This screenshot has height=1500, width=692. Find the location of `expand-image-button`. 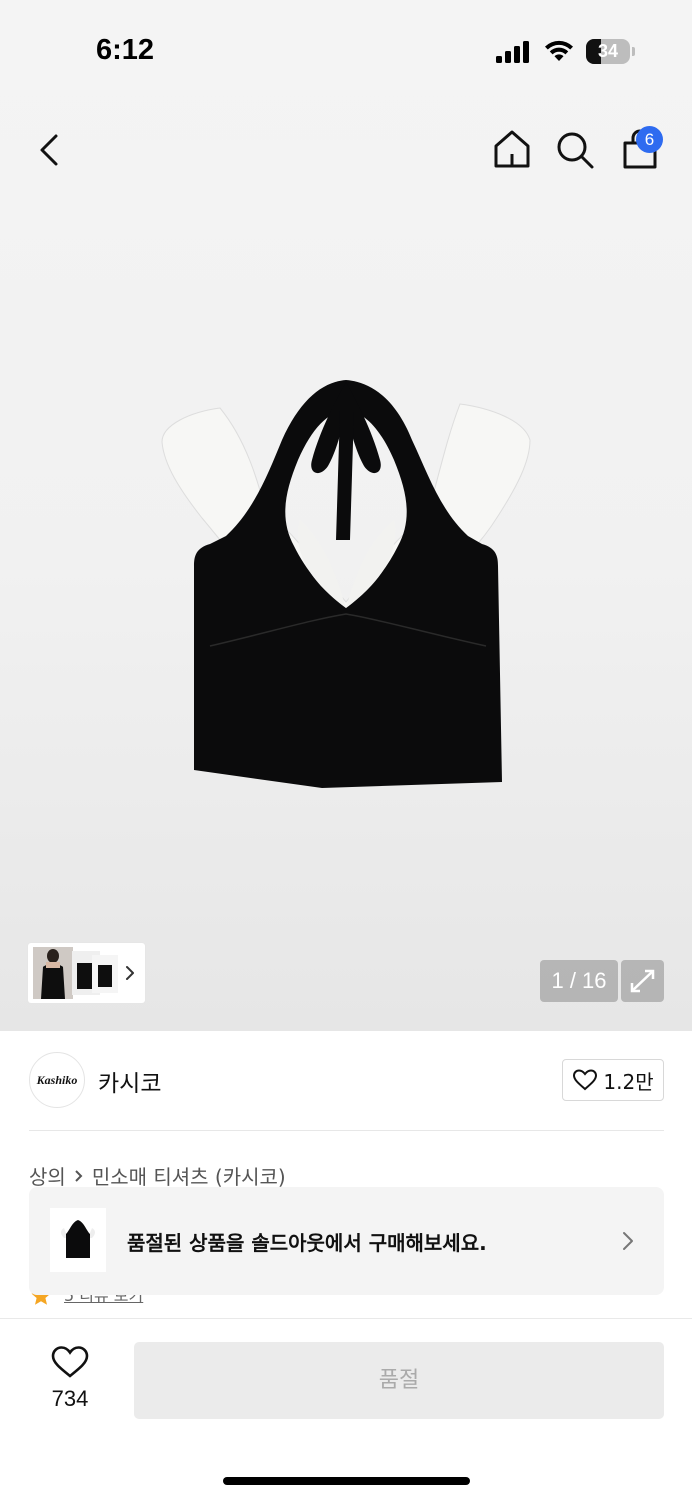

expand-image-button is located at coordinates (642, 981).